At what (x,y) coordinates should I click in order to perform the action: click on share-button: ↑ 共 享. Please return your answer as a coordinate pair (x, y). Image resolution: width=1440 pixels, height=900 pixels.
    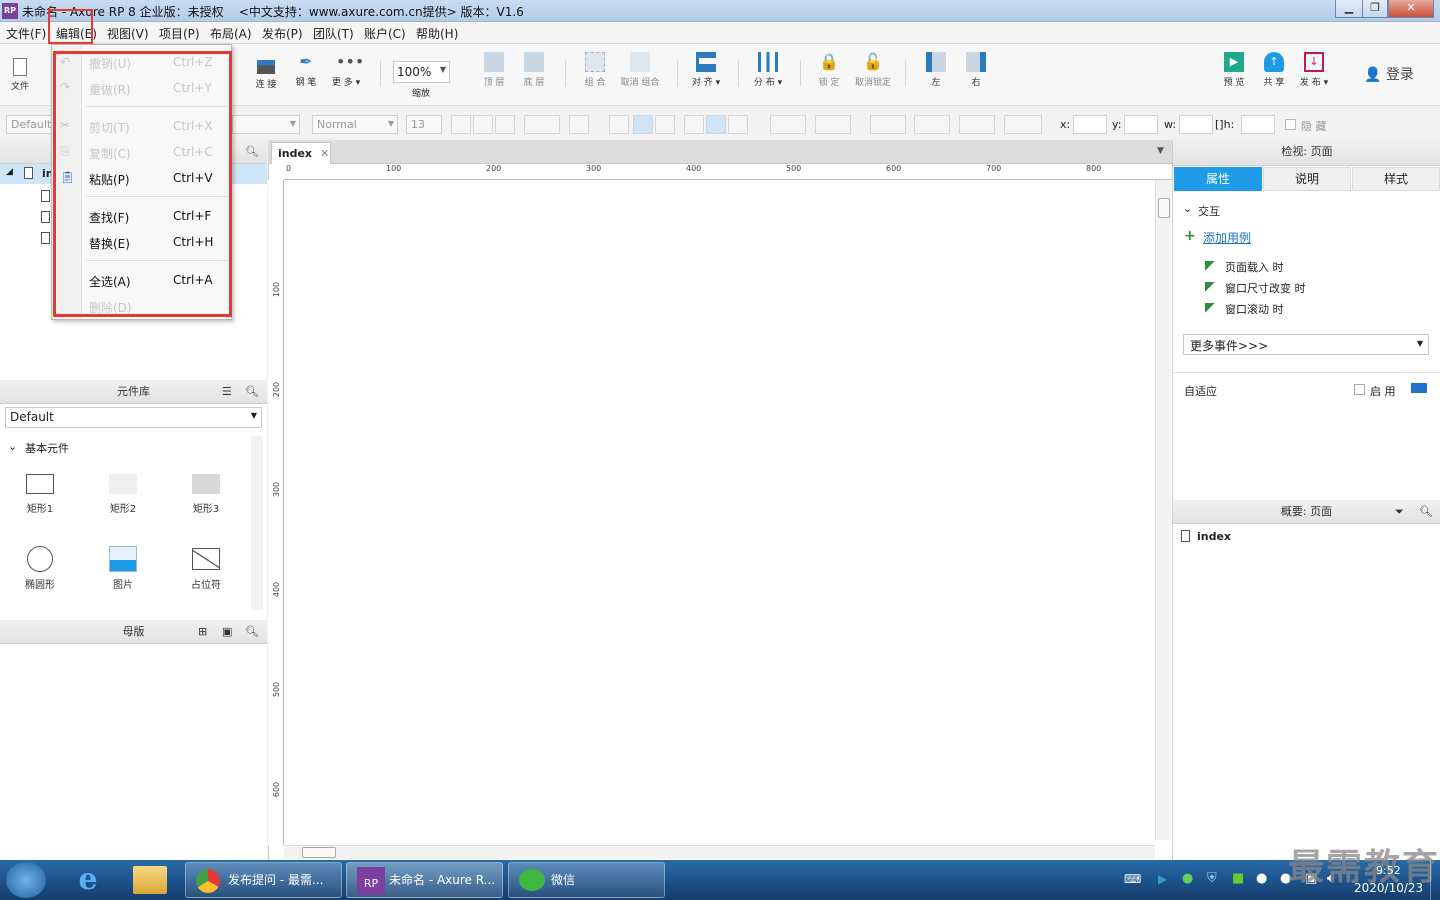
    Looking at the image, I should click on (1274, 70).